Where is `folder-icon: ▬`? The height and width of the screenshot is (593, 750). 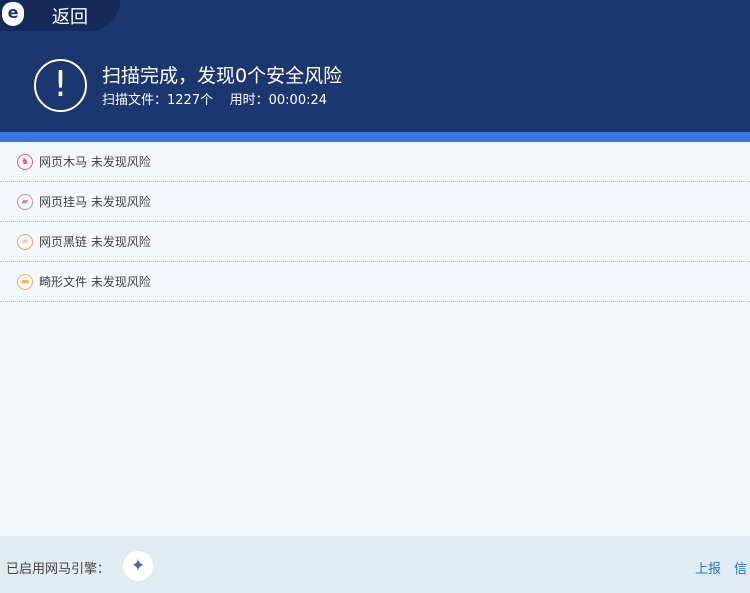 folder-icon: ▬ is located at coordinates (25, 281).